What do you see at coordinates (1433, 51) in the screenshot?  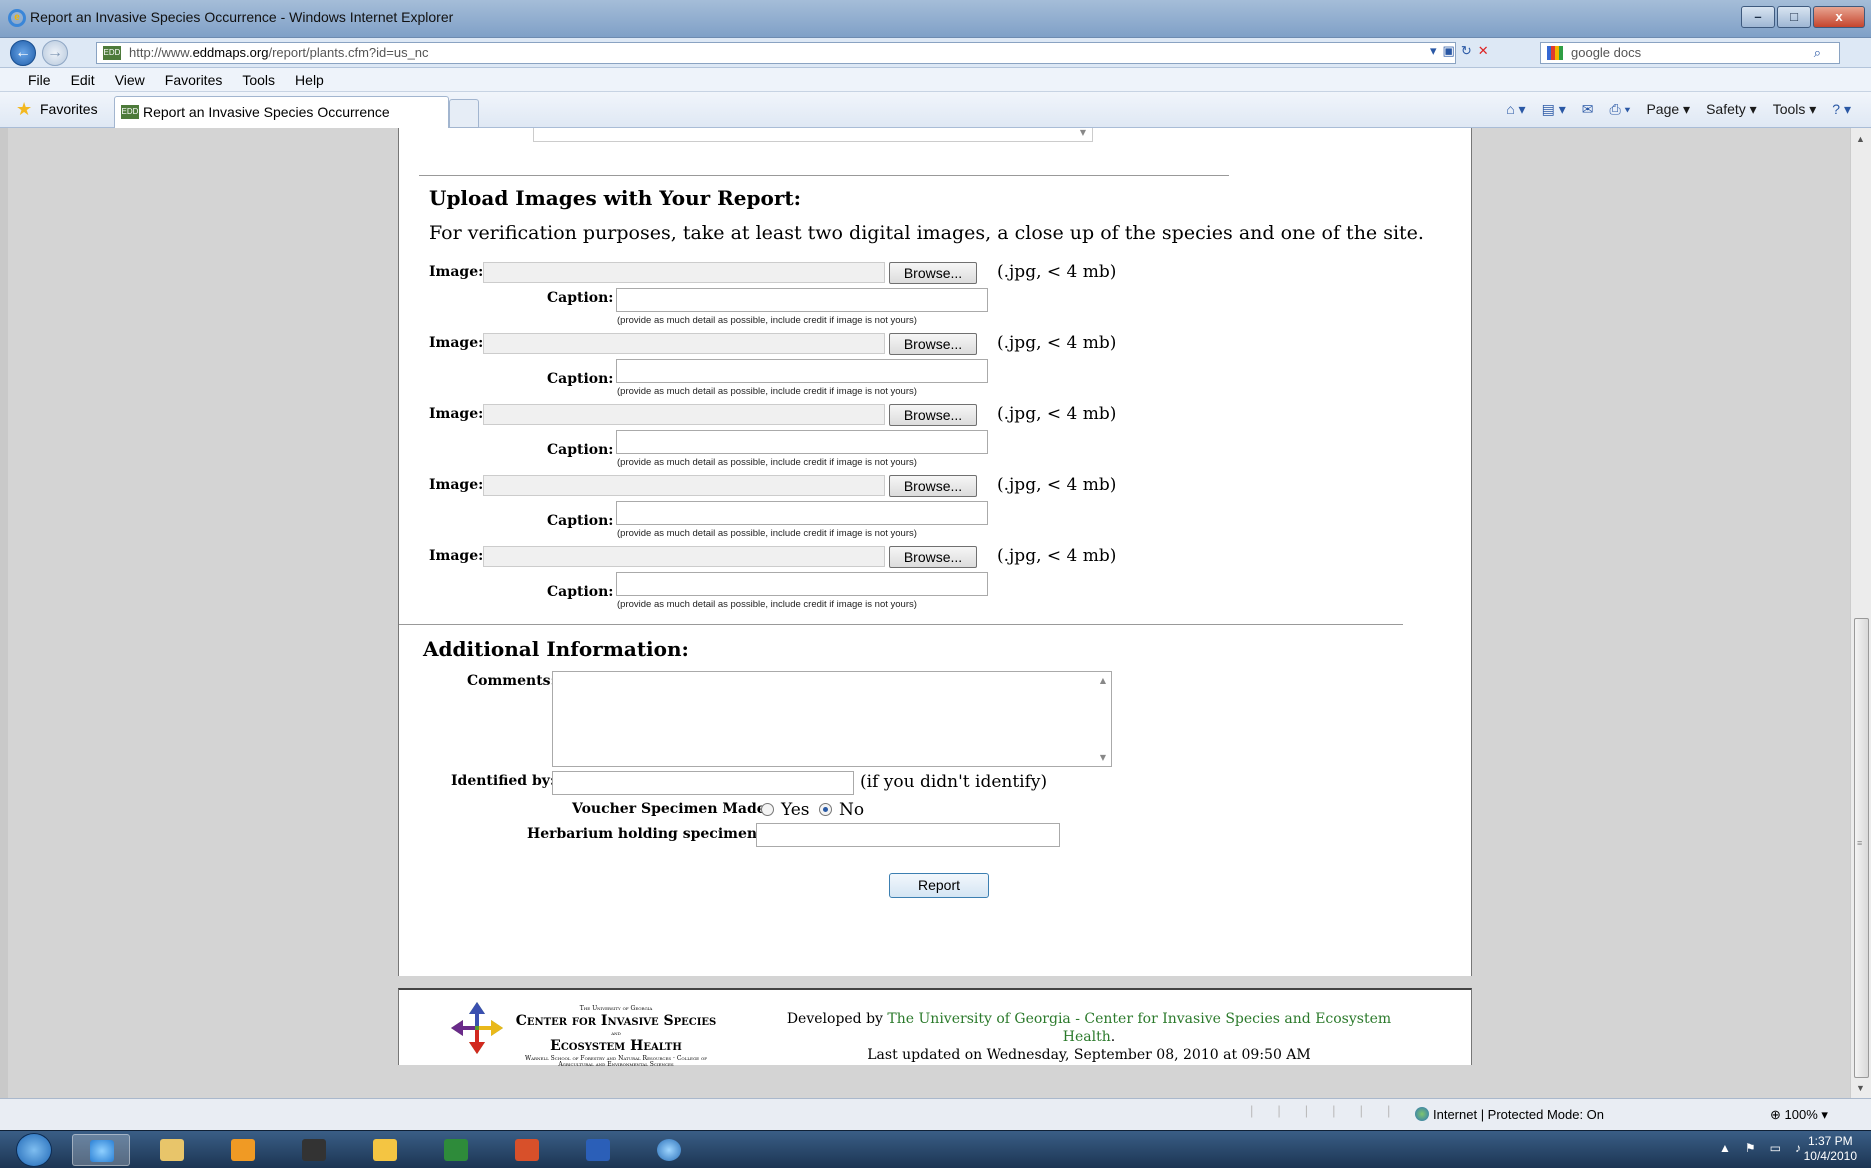 I see `dropdown-arrow-icon: ▾` at bounding box center [1433, 51].